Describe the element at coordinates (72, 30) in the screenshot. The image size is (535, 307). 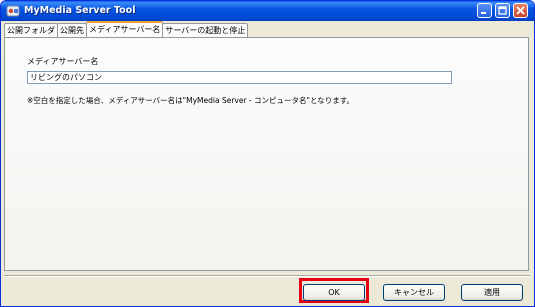
I see `tab-publish-target: 公開先` at that location.